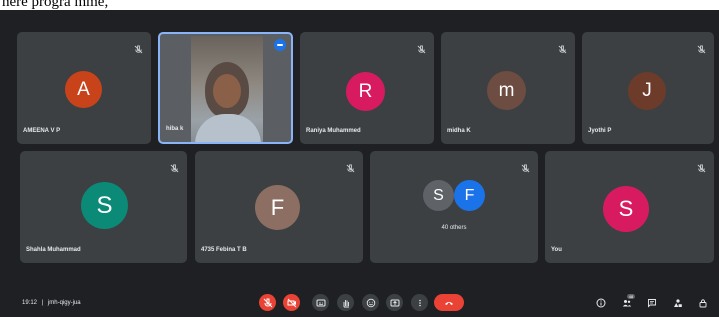  I want to click on clock: 19:12, so click(30, 303).